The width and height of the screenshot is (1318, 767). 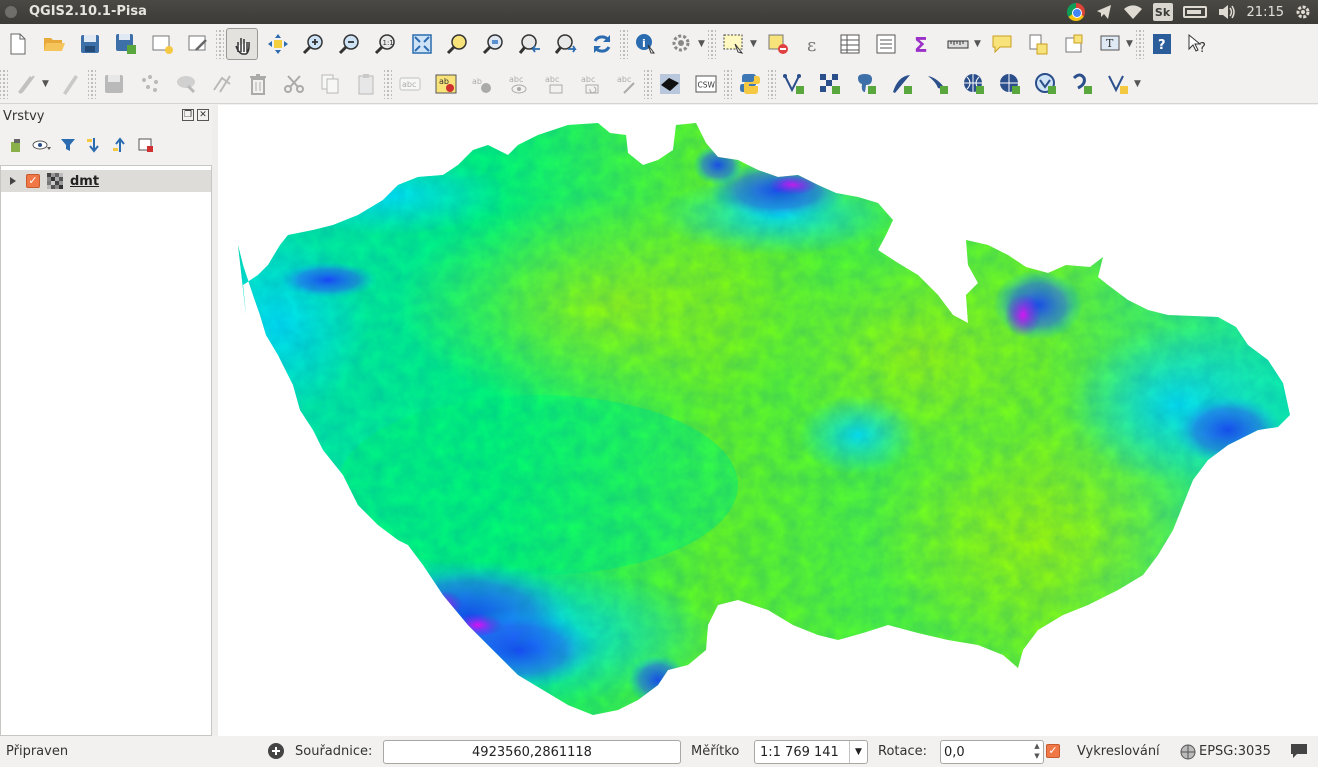 What do you see at coordinates (734, 44) in the screenshot?
I see `select-features-icon` at bounding box center [734, 44].